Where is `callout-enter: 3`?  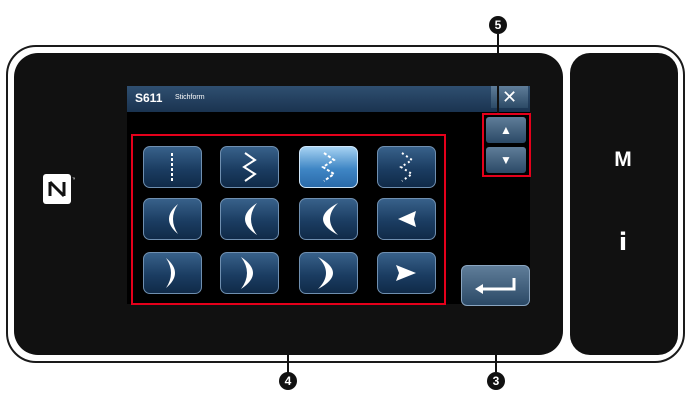 callout-enter: 3 is located at coordinates (496, 381).